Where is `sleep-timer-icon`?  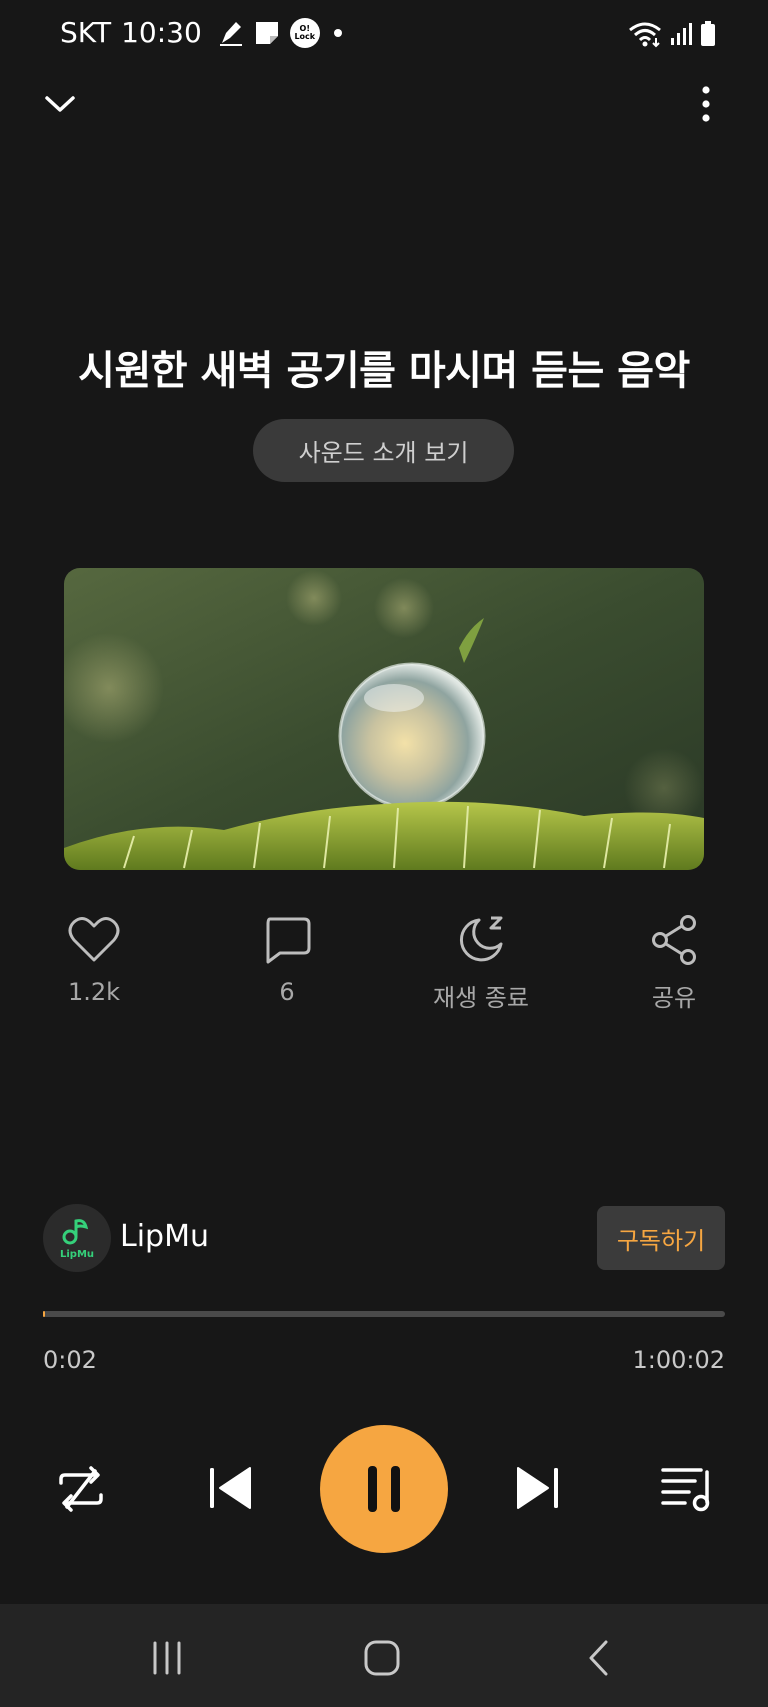 sleep-timer-icon is located at coordinates (481, 940).